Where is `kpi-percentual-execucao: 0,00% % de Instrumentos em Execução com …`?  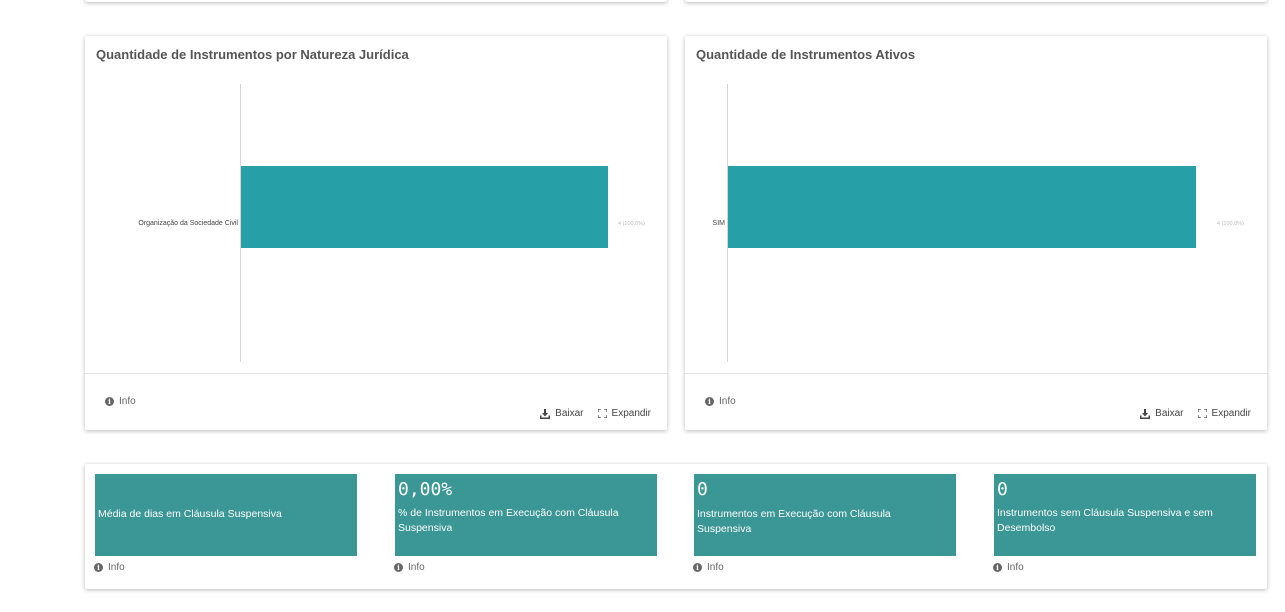
kpi-percentual-execucao: 0,00% % de Instrumentos em Execução com … is located at coordinates (526, 515).